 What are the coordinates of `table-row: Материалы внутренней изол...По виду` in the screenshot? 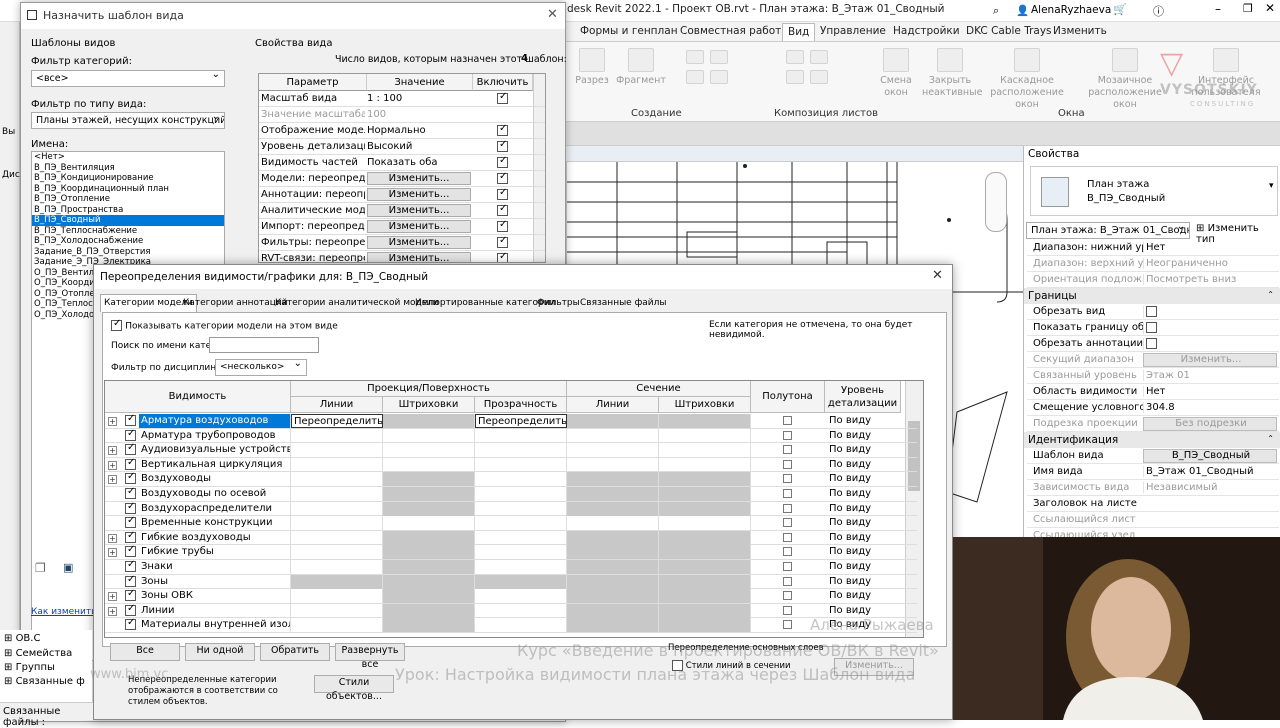 It's located at (511, 625).